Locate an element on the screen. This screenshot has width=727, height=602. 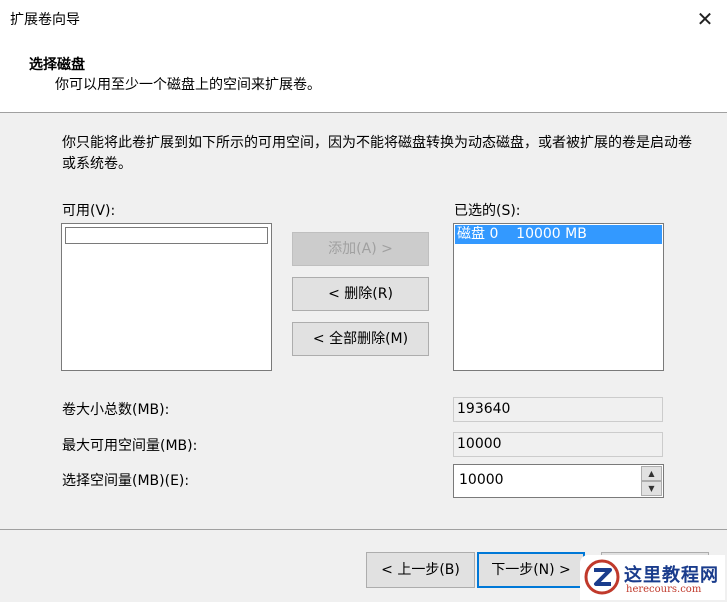
next-button: 下一步(N) > is located at coordinates (531, 570).